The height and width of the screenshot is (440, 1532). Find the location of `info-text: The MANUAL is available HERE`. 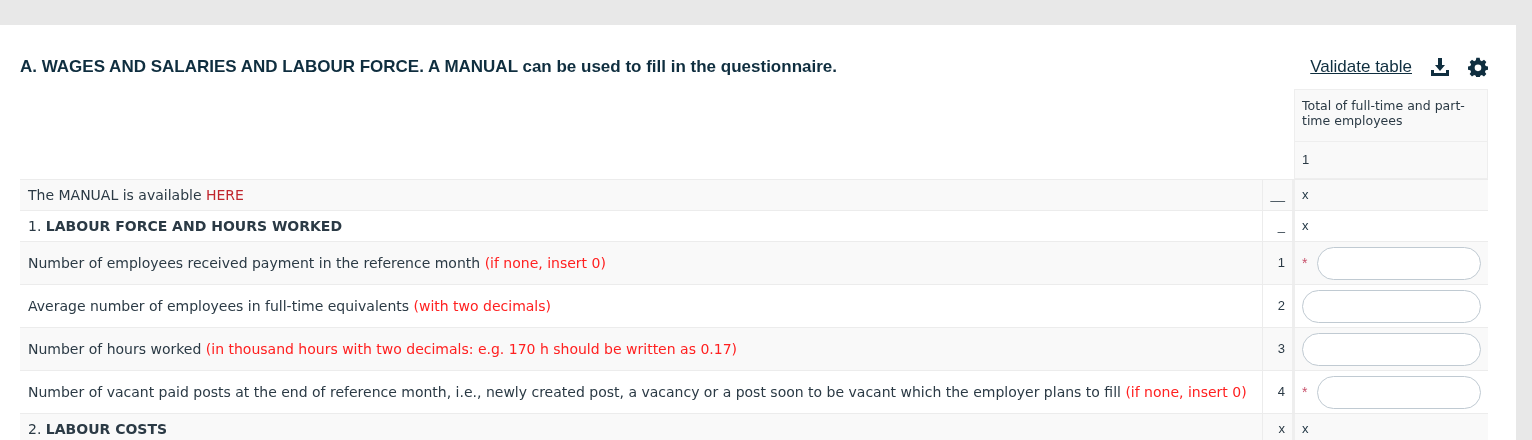

info-text: The MANUAL is available HERE is located at coordinates (136, 195).